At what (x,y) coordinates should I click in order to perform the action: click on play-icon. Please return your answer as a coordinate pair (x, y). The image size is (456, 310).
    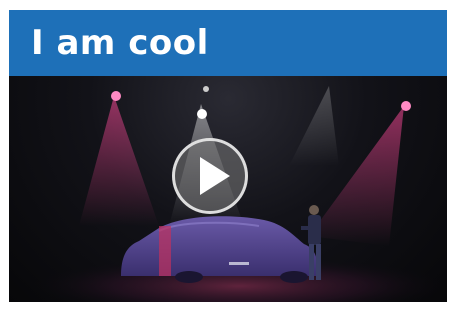
    Looking at the image, I should click on (215, 176).